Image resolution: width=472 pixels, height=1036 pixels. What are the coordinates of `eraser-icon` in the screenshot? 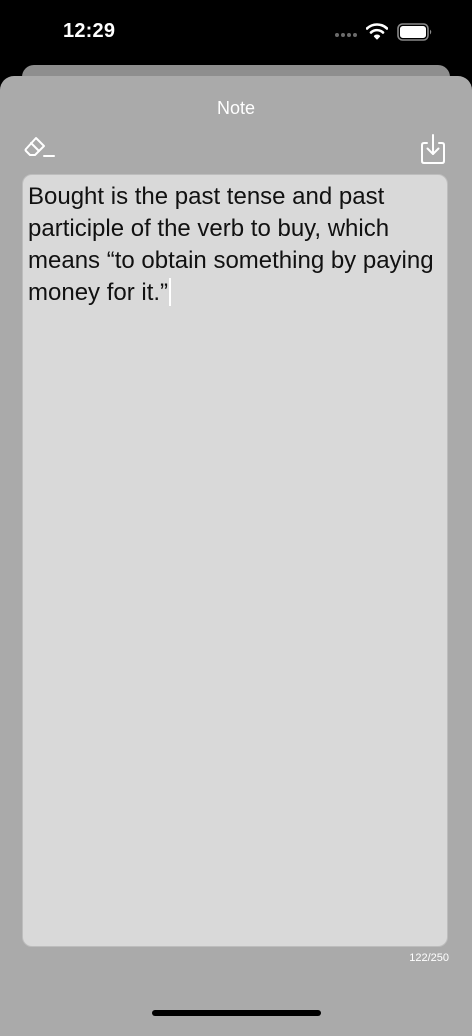 It's located at (39, 147).